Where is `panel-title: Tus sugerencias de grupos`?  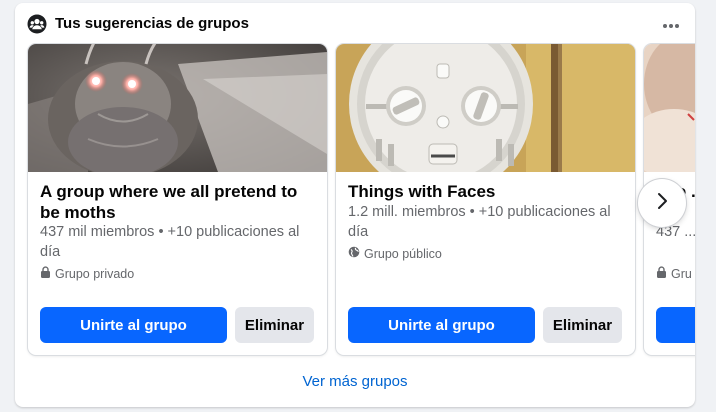
panel-title: Tus sugerencias de grupos is located at coordinates (152, 23).